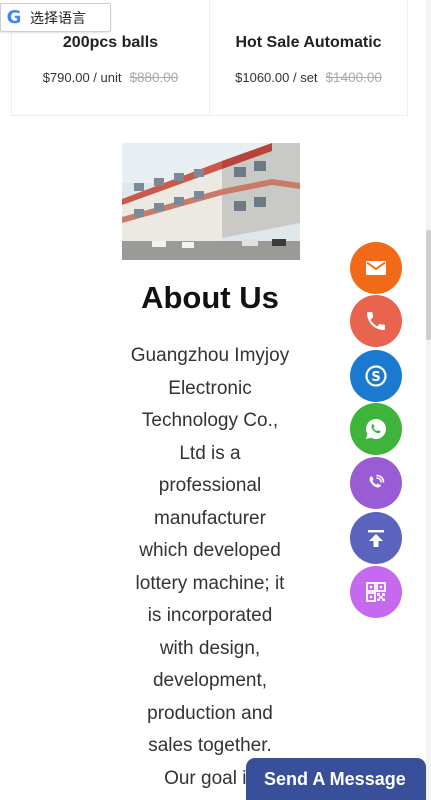 This screenshot has width=431, height=800. I want to click on company-building-image, so click(211, 201).